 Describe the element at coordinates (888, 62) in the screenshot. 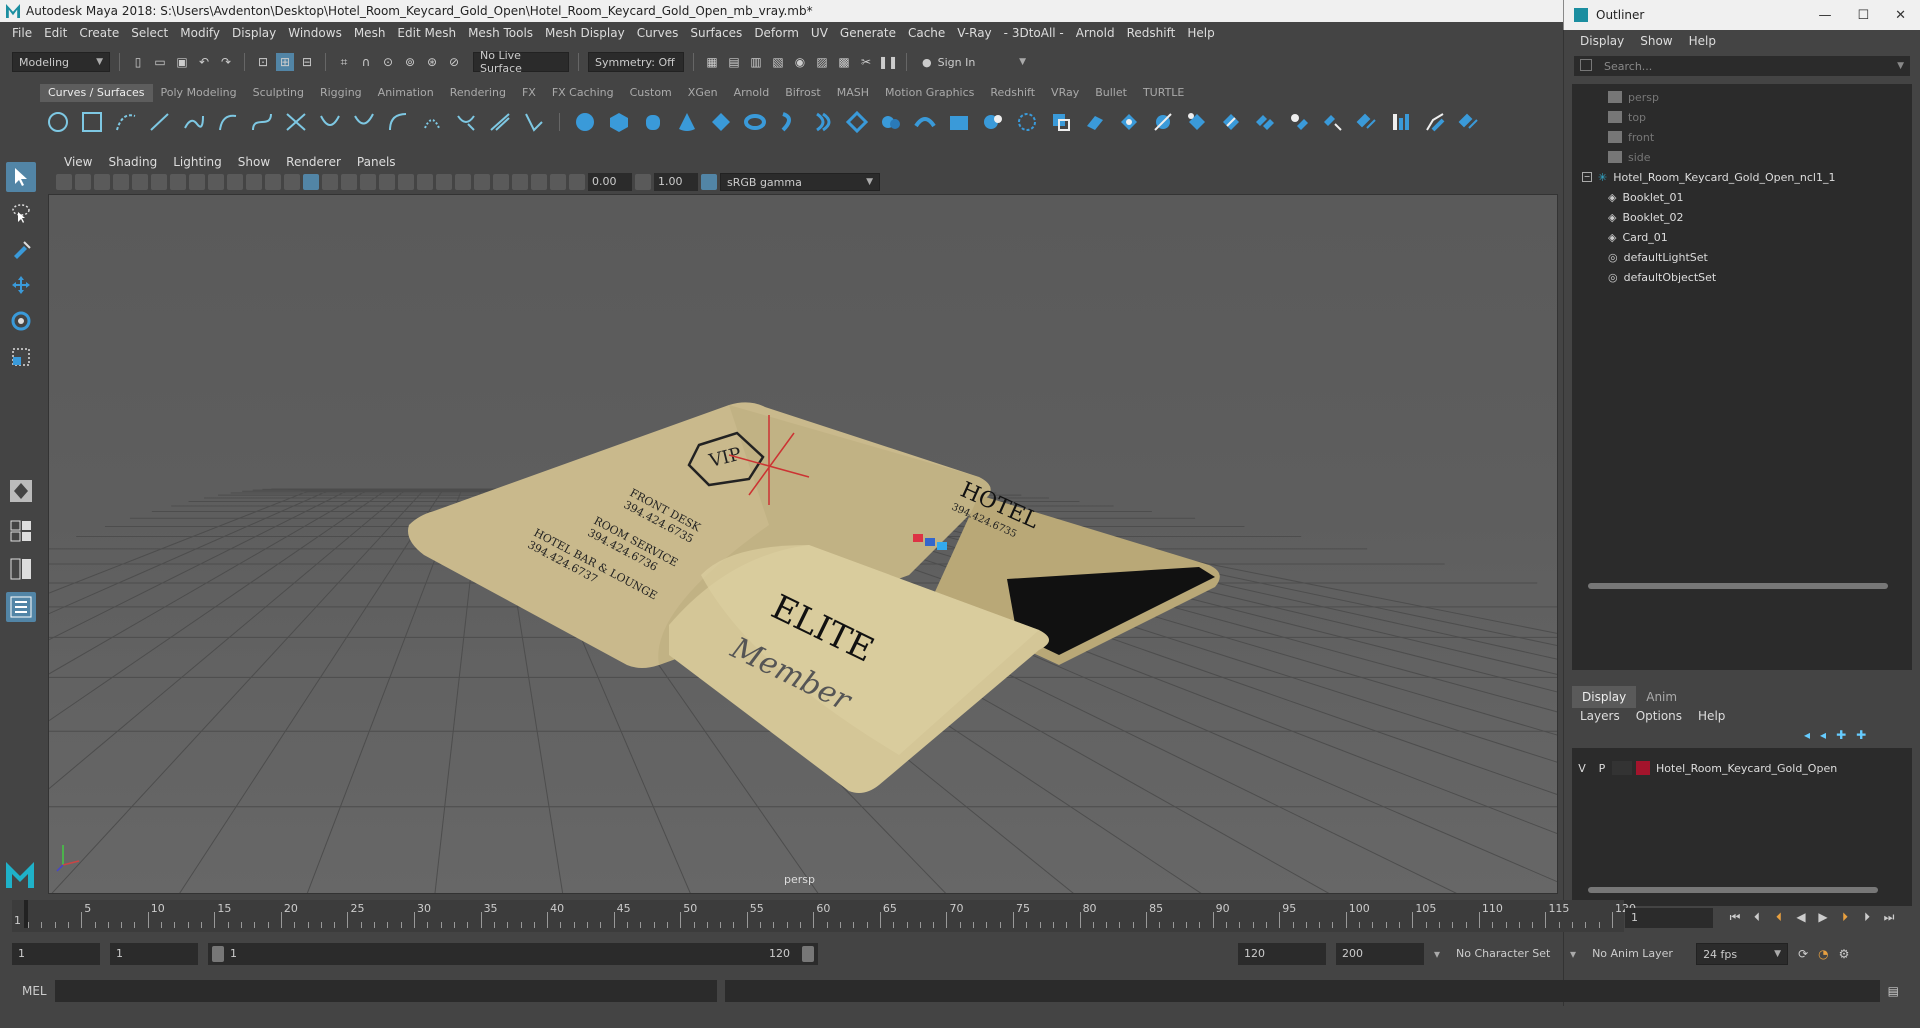

I see `pause-icon: ❚❚` at that location.